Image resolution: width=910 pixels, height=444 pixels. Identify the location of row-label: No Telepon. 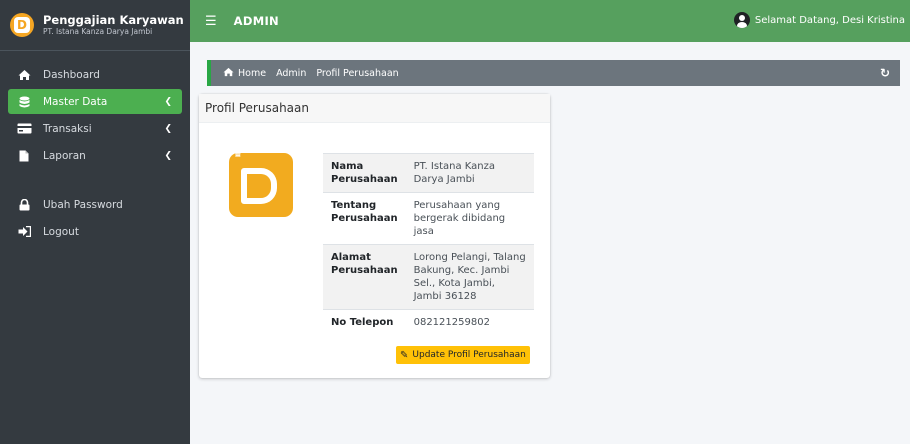
(364, 322).